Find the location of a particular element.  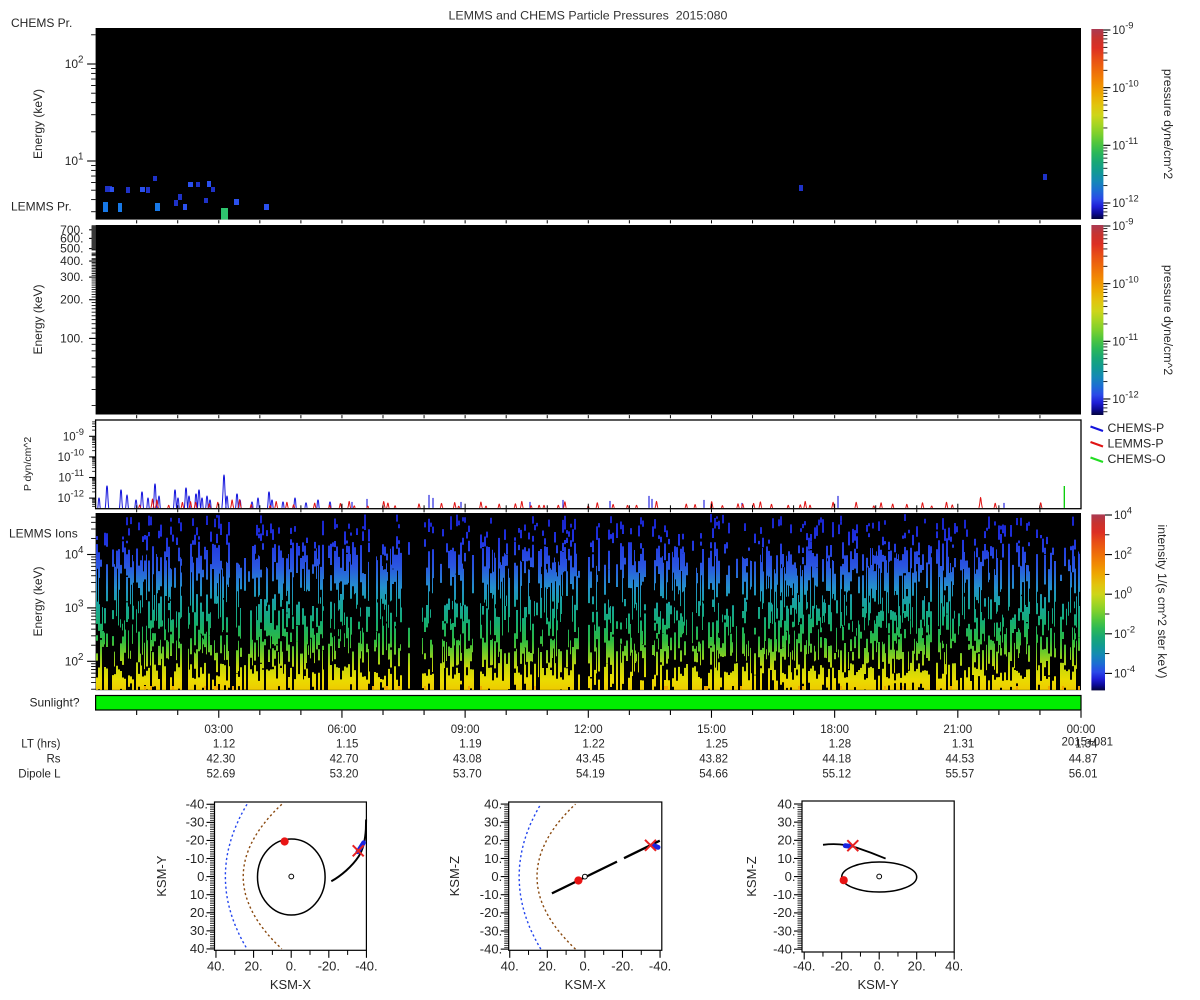

svg-text: 55.12 is located at coordinates (836, 775).